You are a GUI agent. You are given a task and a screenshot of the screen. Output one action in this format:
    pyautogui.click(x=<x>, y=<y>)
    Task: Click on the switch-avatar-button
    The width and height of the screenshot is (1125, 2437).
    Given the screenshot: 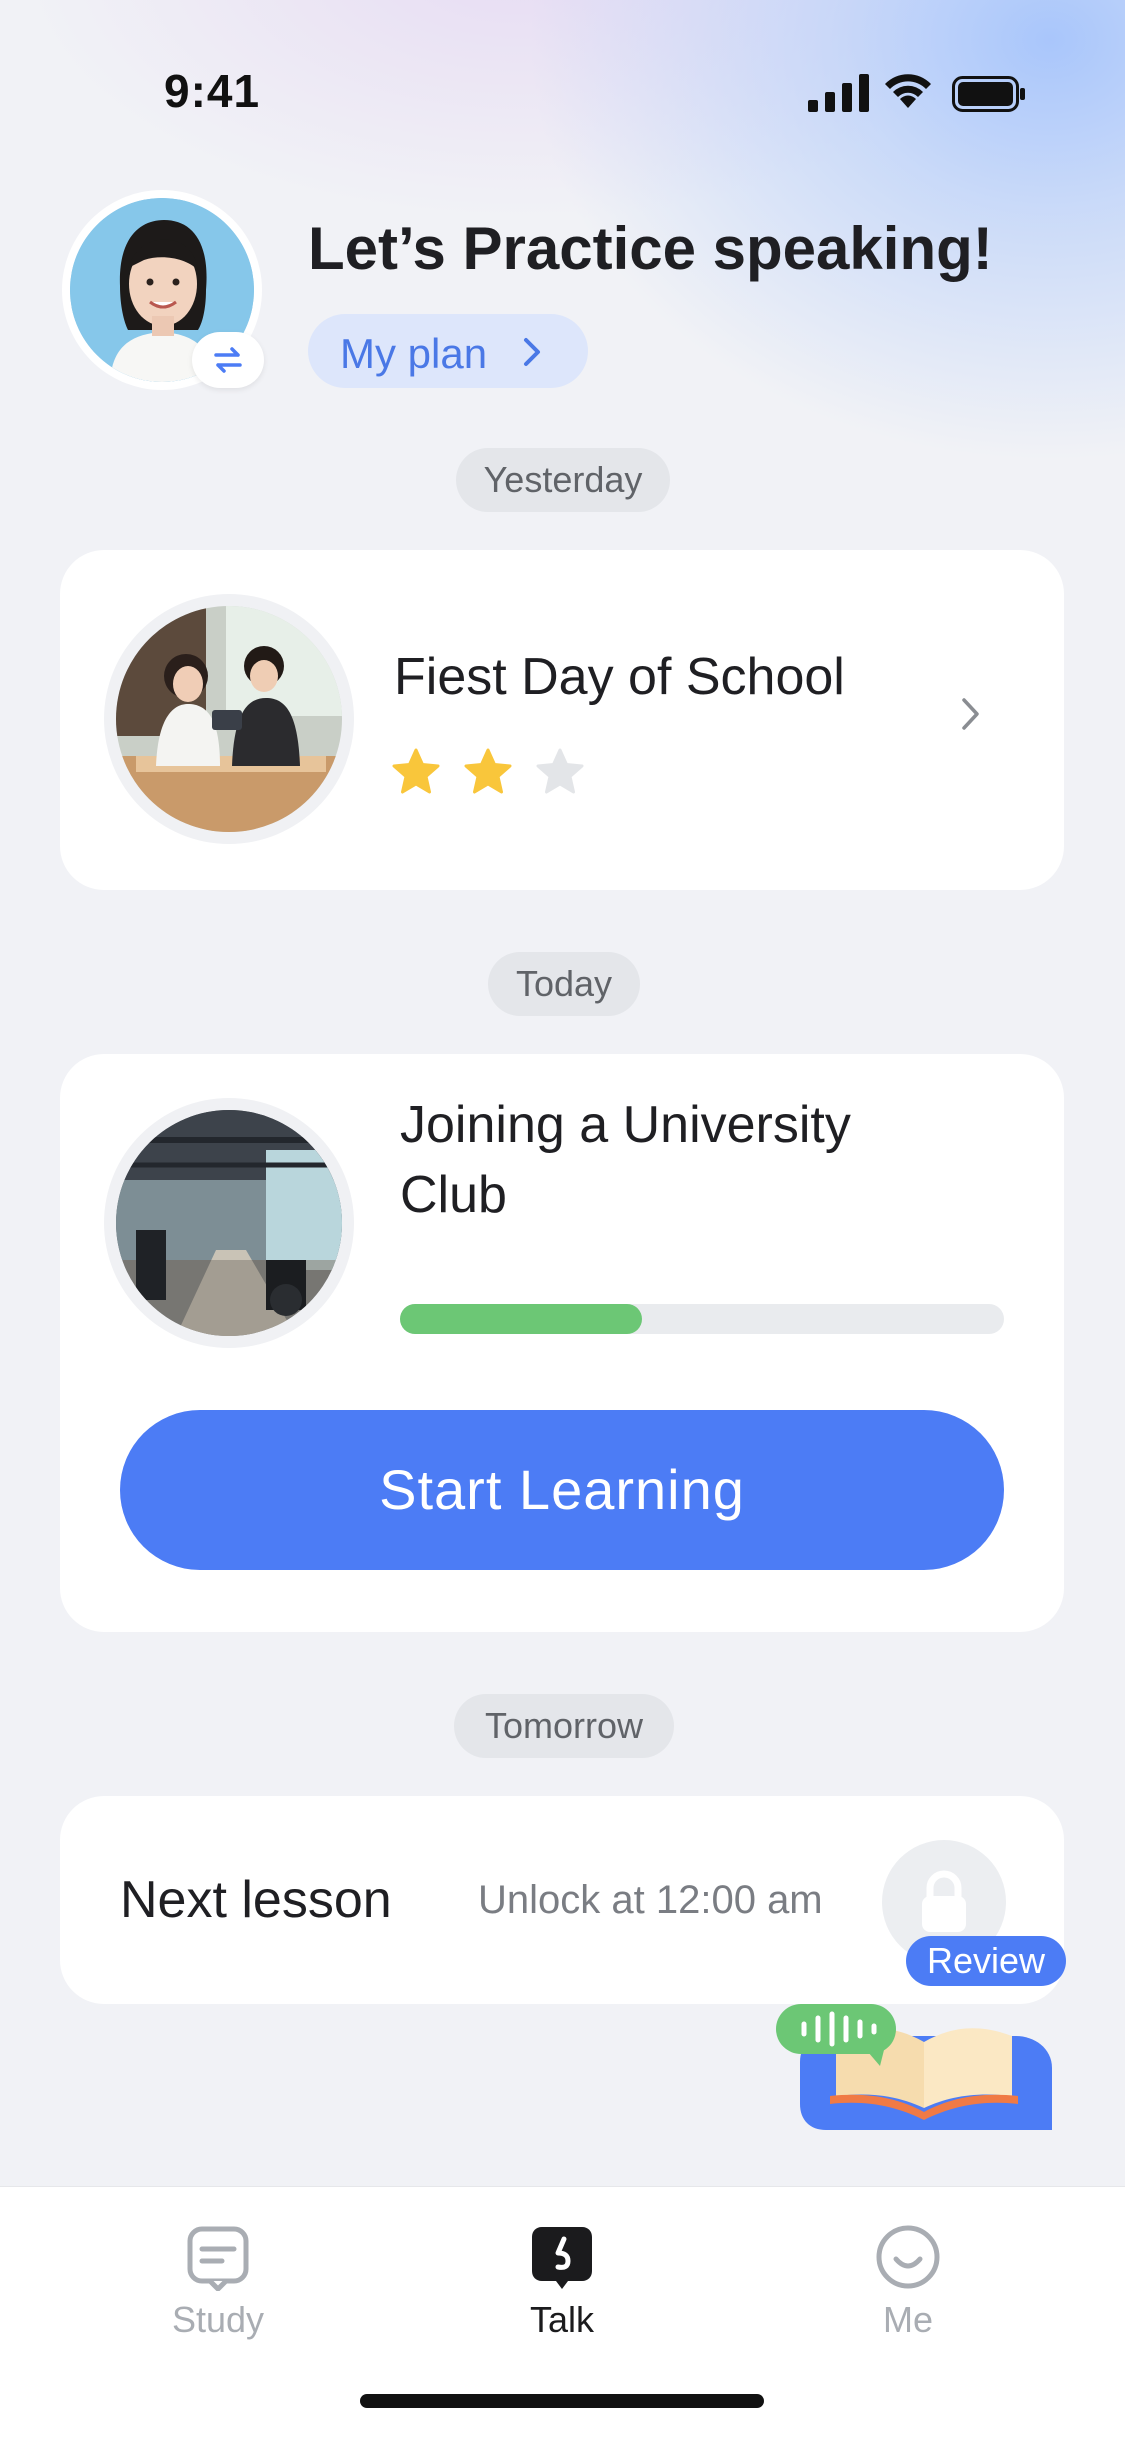 What is the action you would take?
    pyautogui.click(x=228, y=360)
    